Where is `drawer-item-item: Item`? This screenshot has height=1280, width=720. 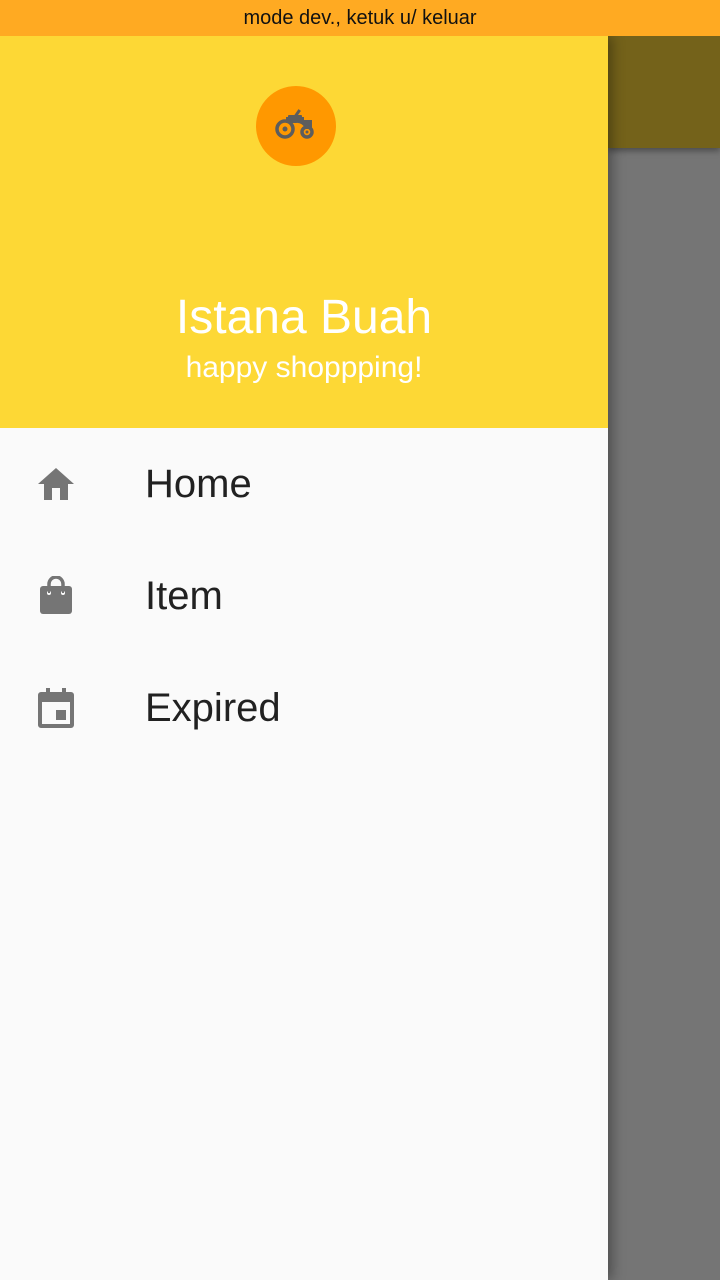 drawer-item-item: Item is located at coordinates (304, 596).